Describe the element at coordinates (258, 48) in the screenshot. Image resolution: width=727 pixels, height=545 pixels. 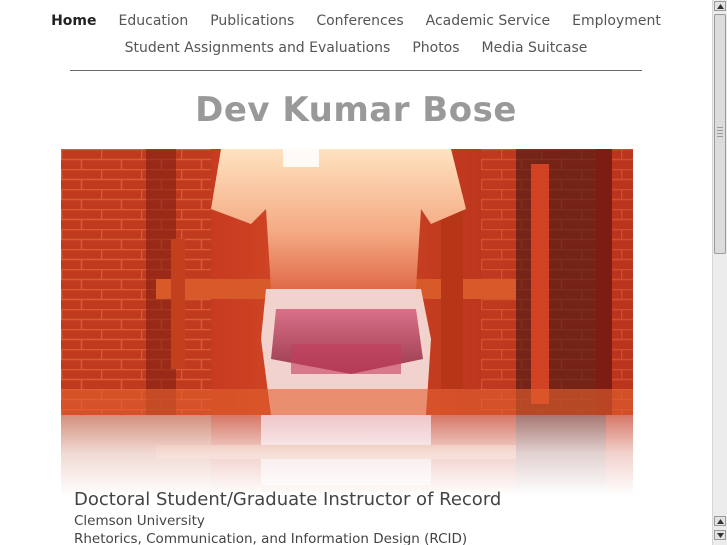
I see `nav-item-student-assignments: Student Assignments and Evaluations` at that location.